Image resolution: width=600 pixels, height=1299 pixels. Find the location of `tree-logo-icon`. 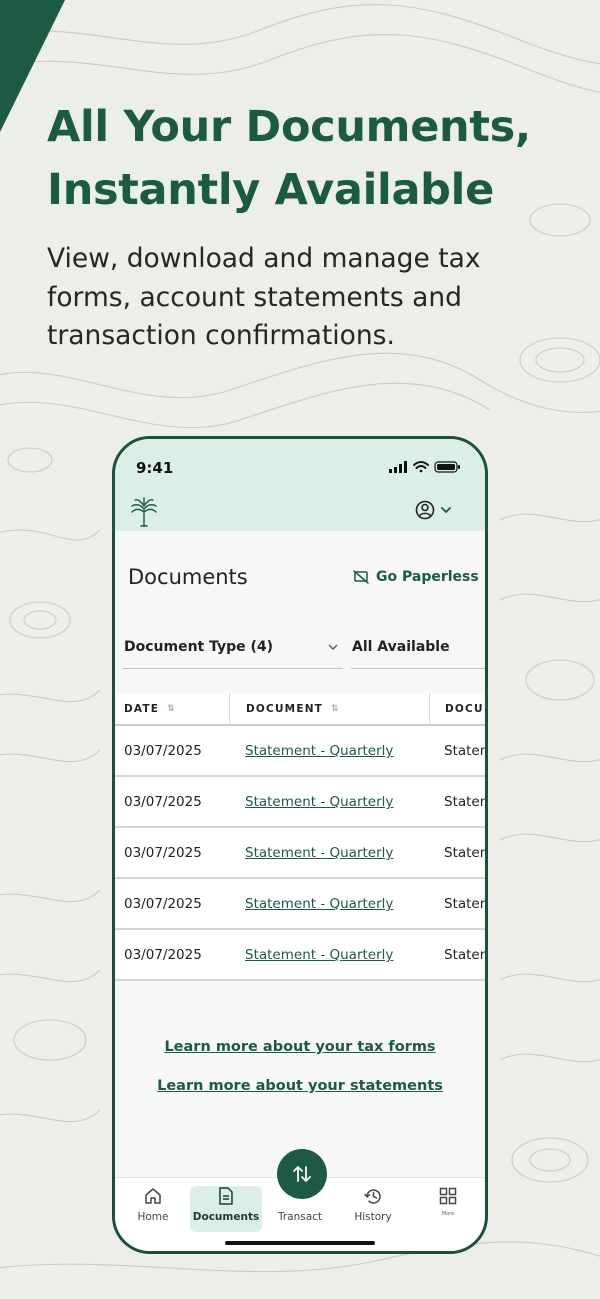

tree-logo-icon is located at coordinates (144, 514).